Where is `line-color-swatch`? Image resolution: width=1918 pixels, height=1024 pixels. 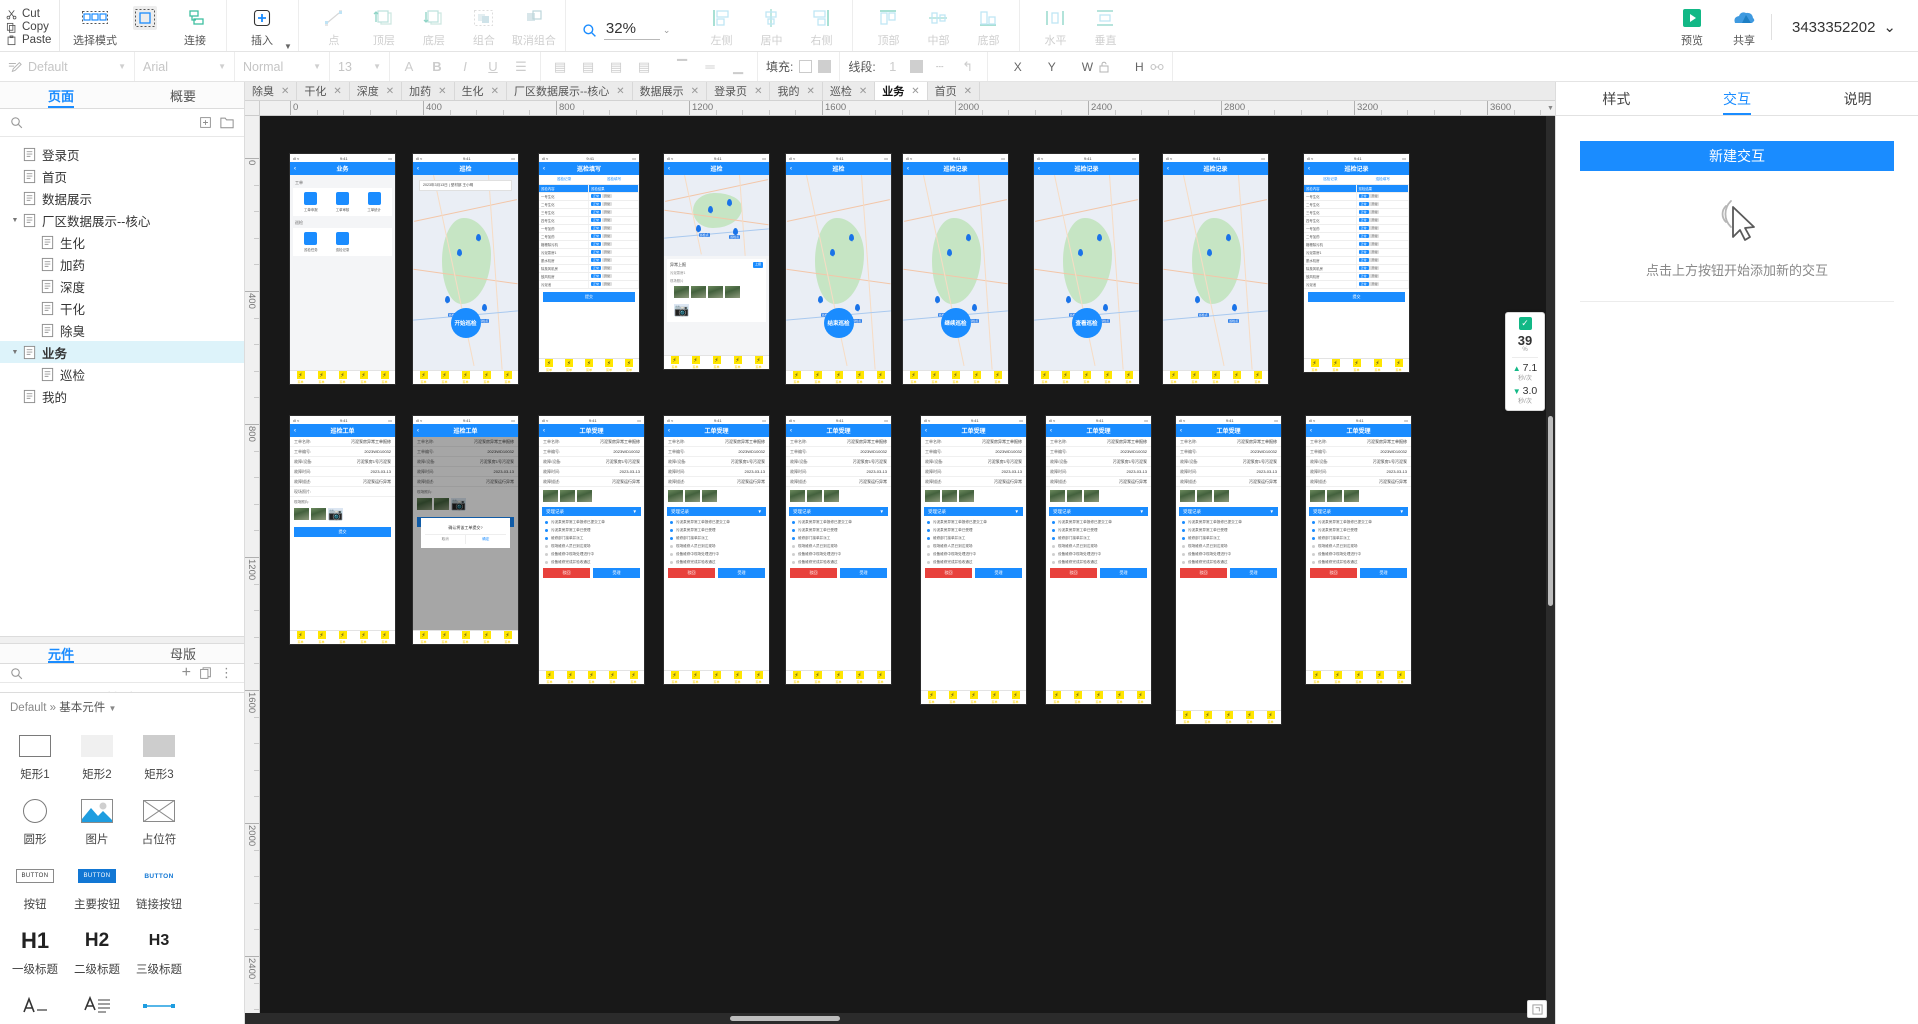
line-color-swatch is located at coordinates (916, 66).